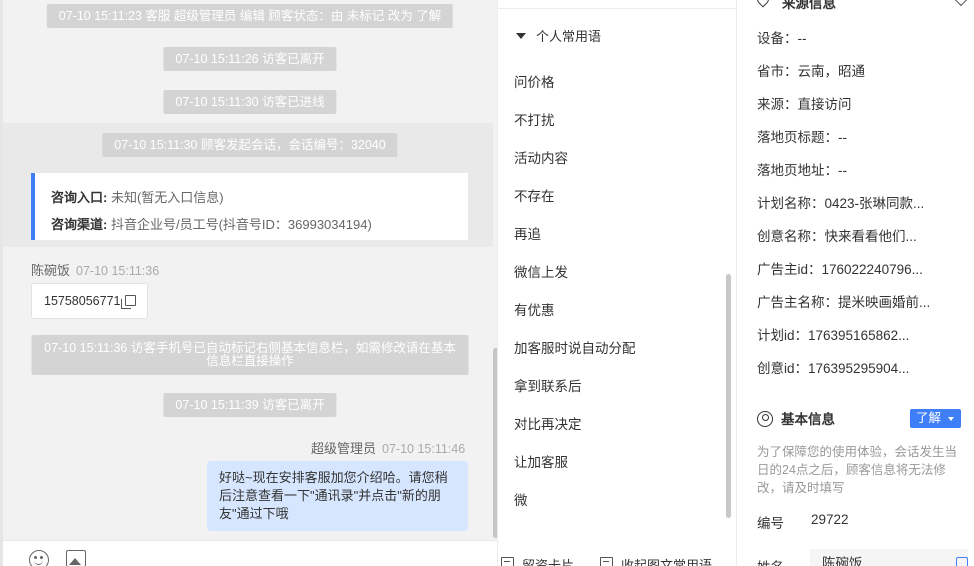 Image resolution: width=974 pixels, height=566 pixels. What do you see at coordinates (811, 71) in the screenshot?
I see `source-field-region: 省市：云南，昭通` at bounding box center [811, 71].